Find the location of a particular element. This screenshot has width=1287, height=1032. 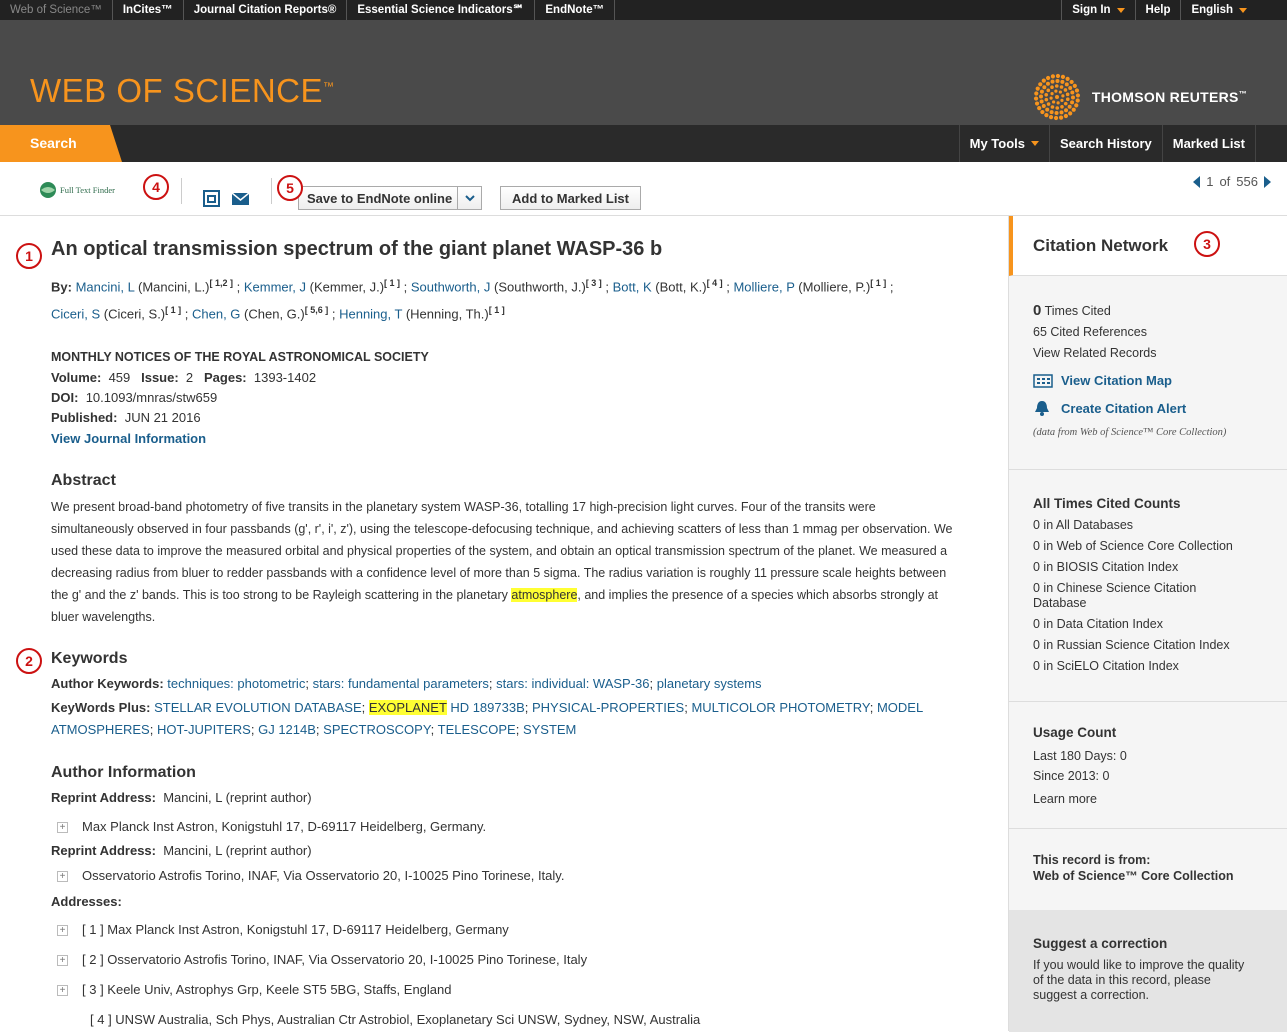

addresses-label: Addresses: is located at coordinates (86, 901).